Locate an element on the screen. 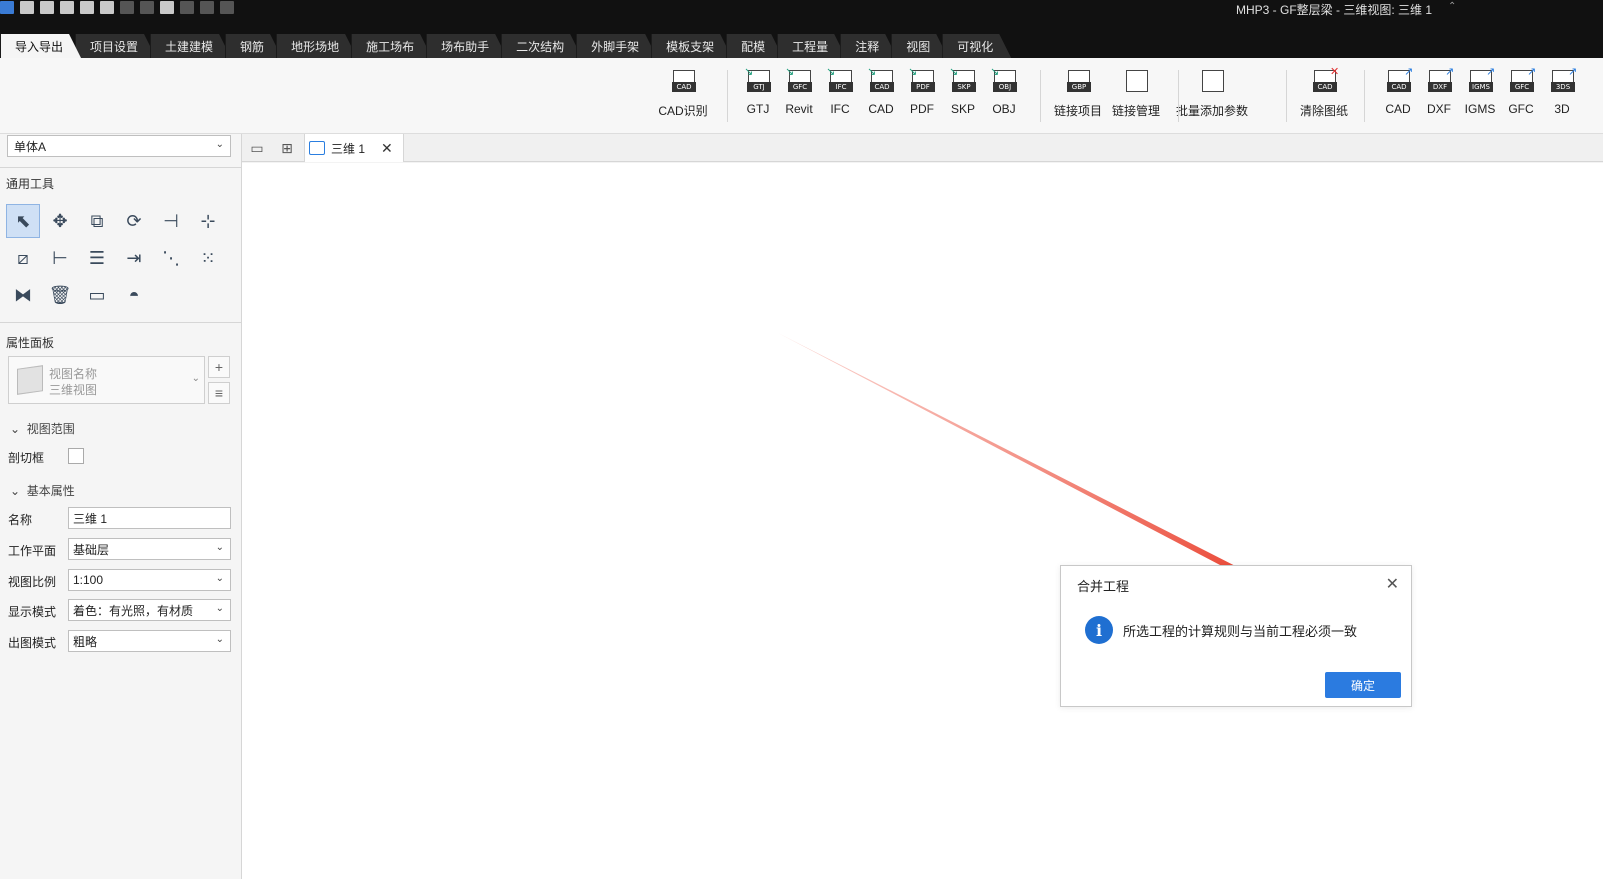 The height and width of the screenshot is (879, 1603). ribbon-separator is located at coordinates (1286, 96).